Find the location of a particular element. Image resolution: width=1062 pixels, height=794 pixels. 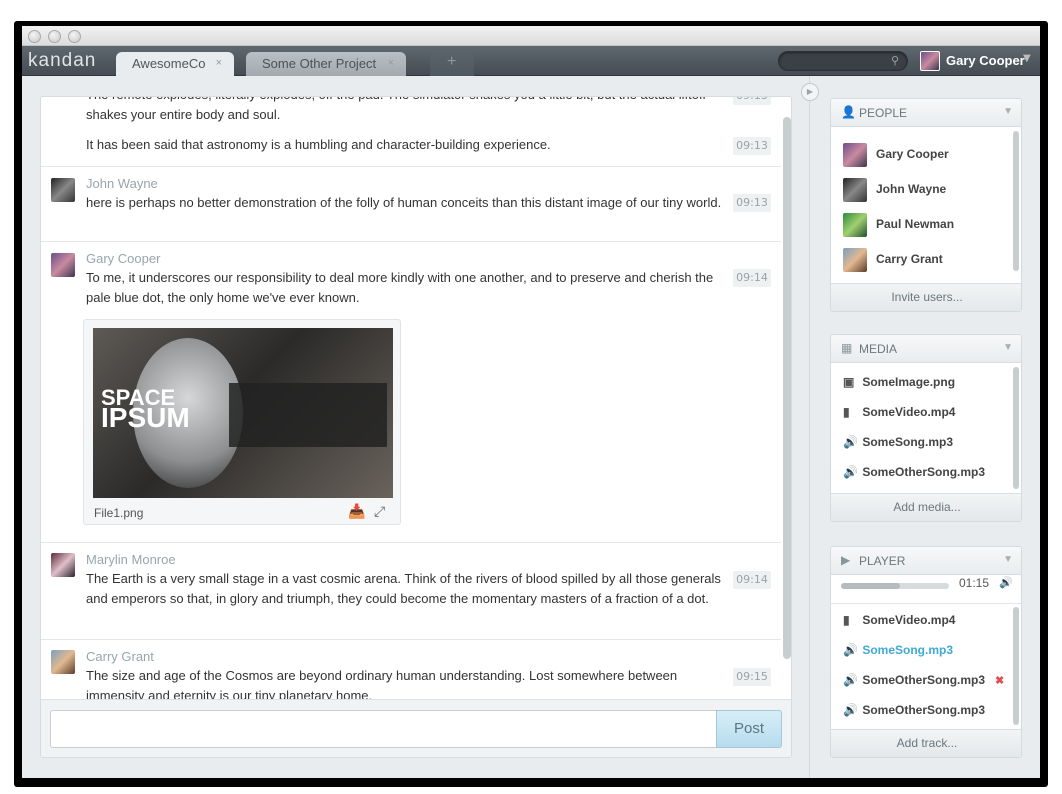

close-window-button is located at coordinates (34, 36).